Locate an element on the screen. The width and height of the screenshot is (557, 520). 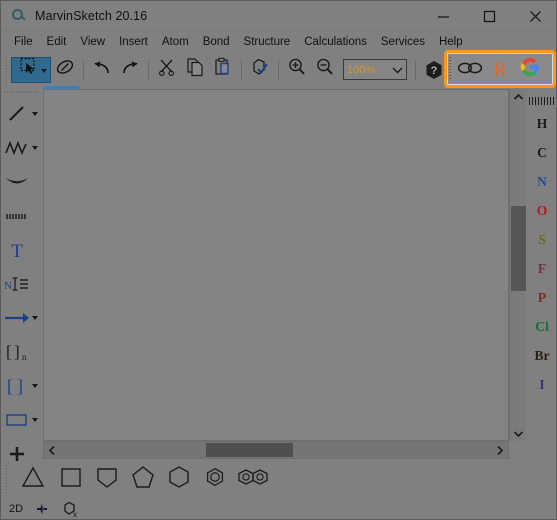
rectangle-dropdown-caret-icon is located at coordinates (35, 420).